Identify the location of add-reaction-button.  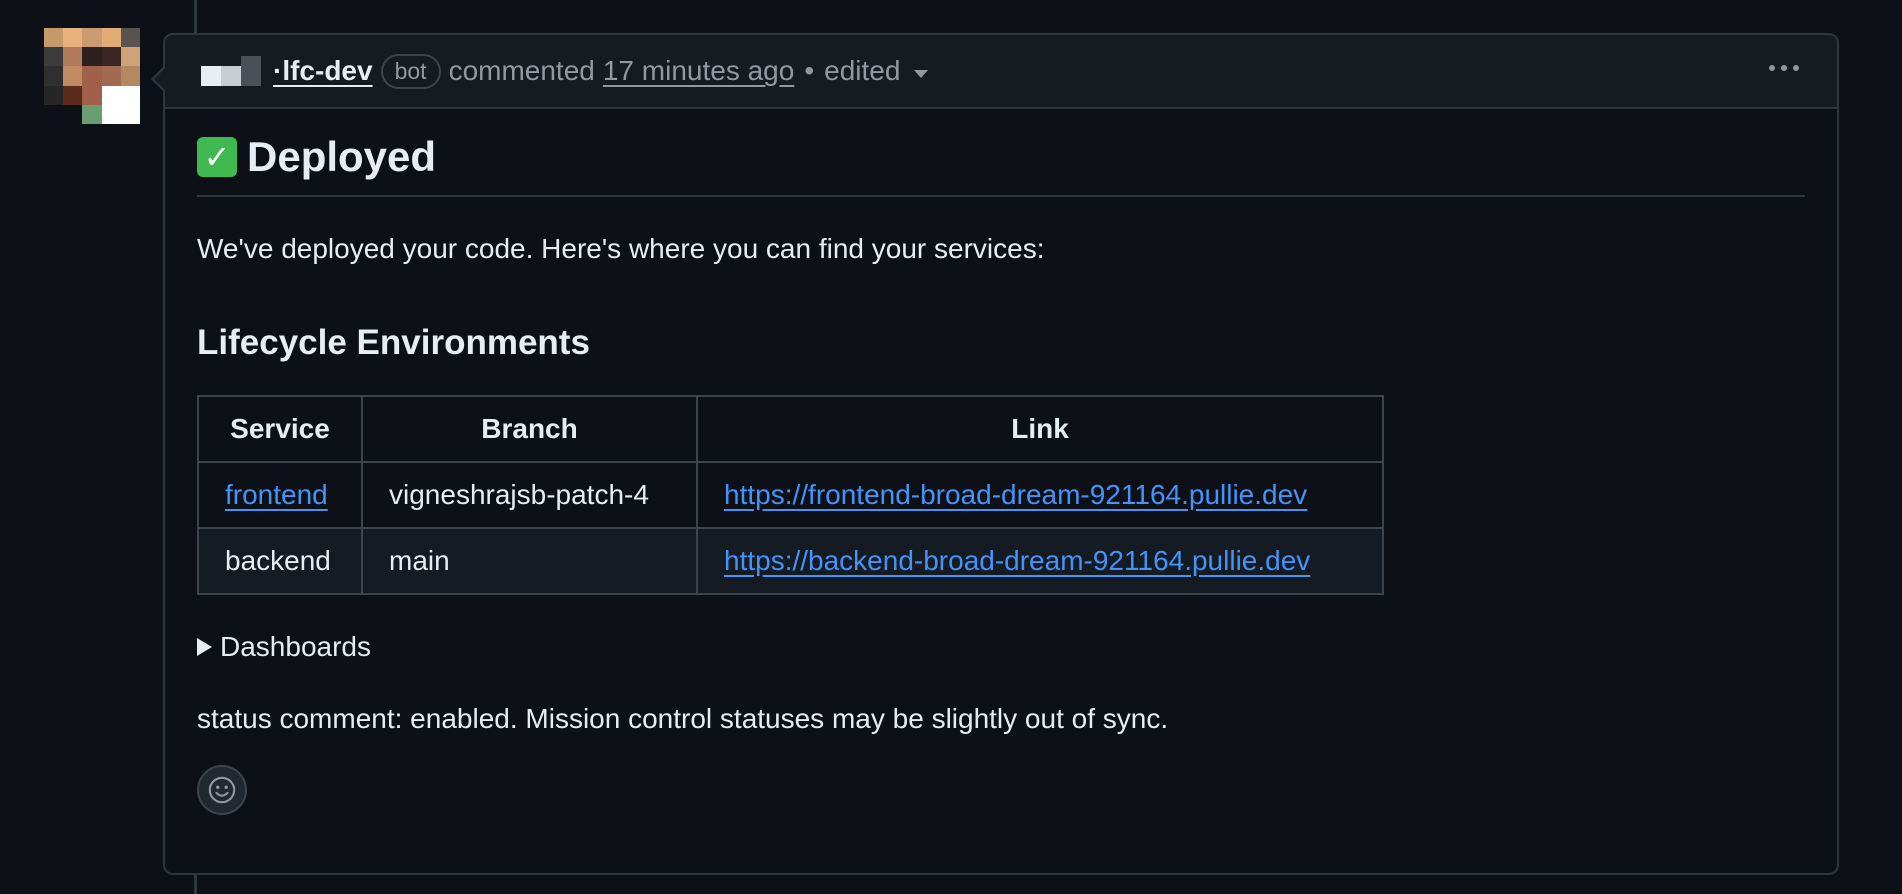
(222, 790).